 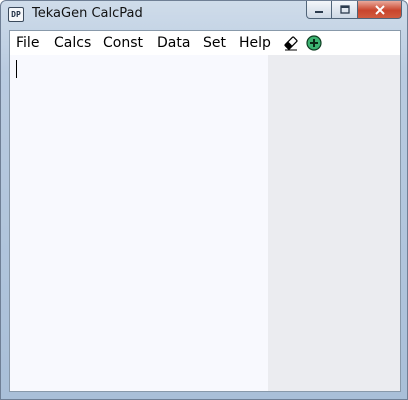 What do you see at coordinates (72, 43) in the screenshot?
I see `menu-calcs: Calcs` at bounding box center [72, 43].